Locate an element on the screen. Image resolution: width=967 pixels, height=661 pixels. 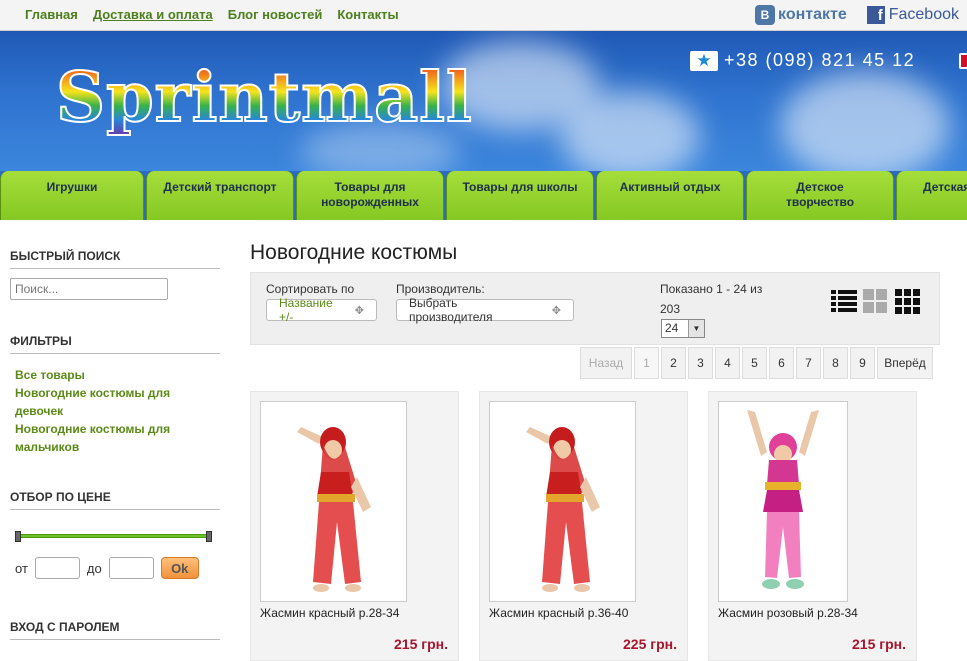
price-to-label: до is located at coordinates (94, 568).